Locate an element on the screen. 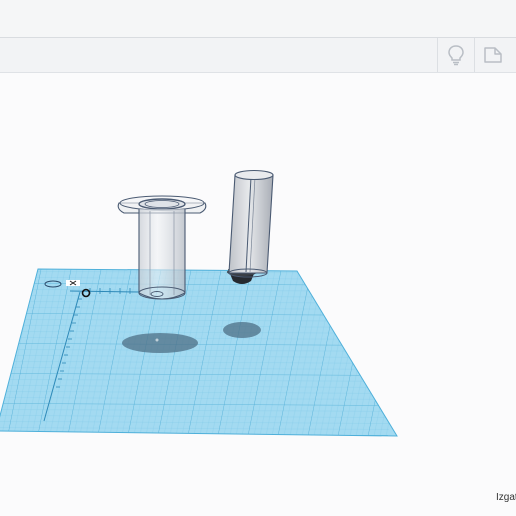 This screenshot has height=516, width=516. lightbulb-icon is located at coordinates (456, 55).